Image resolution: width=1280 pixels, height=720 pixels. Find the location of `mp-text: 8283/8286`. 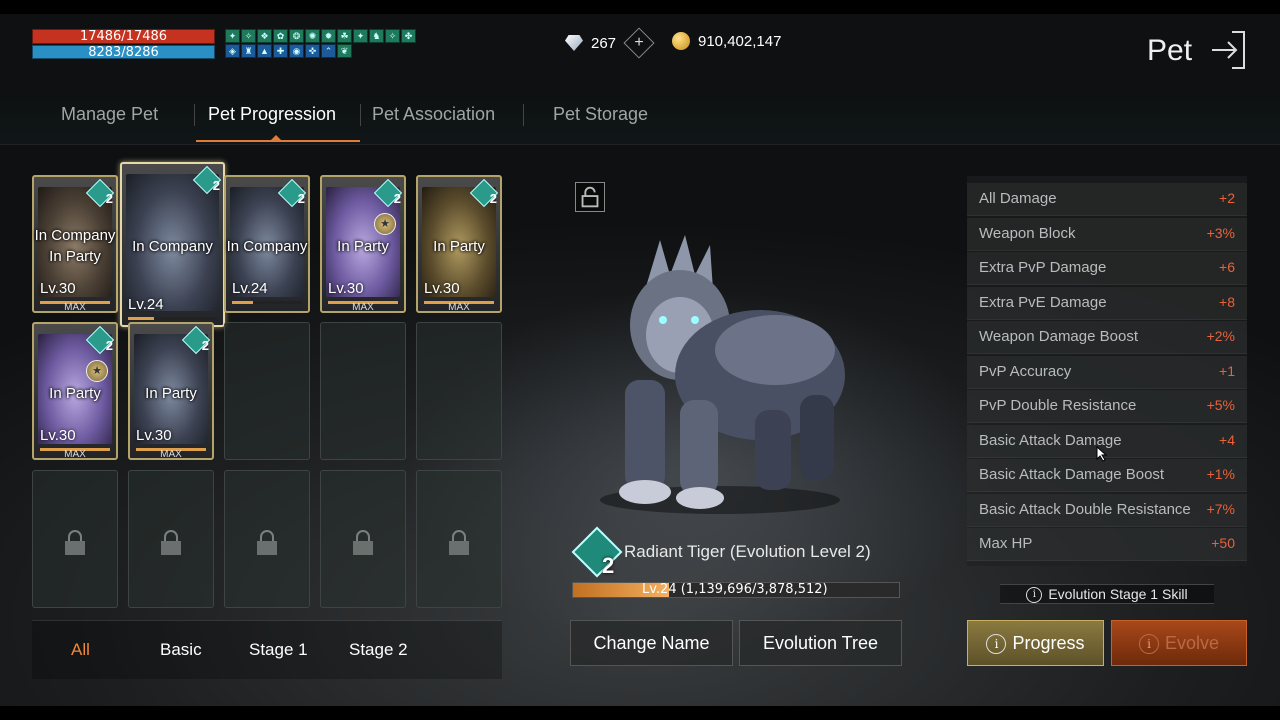

mp-text: 8283/8286 is located at coordinates (123, 52).